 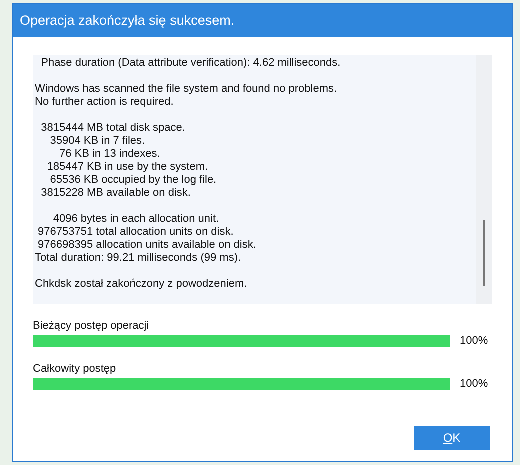 What do you see at coordinates (141, 284) in the screenshot?
I see `log-line: Chkdsk został zakończony z powodzeniem.` at bounding box center [141, 284].